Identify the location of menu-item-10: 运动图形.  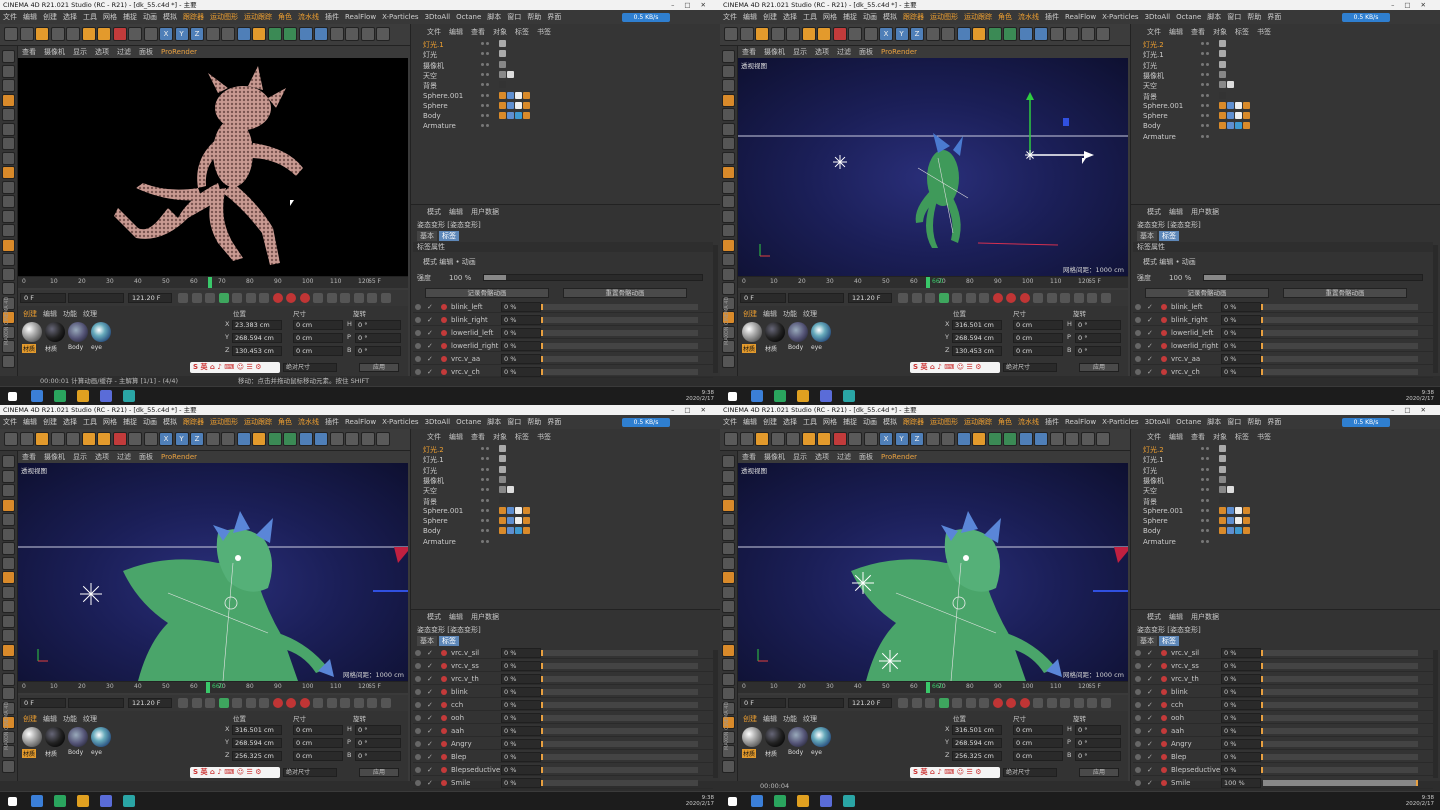
(224, 17).